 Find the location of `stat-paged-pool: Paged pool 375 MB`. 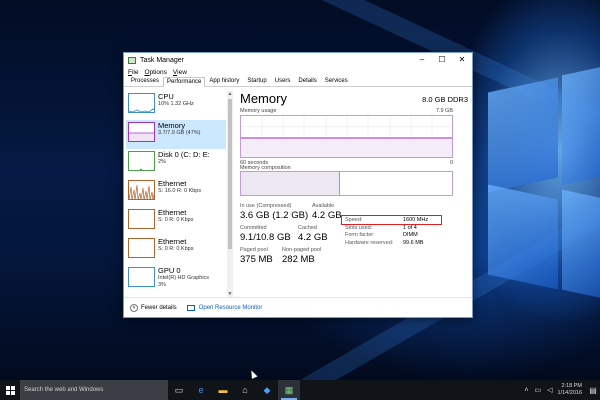

stat-paged-pool: Paged pool 375 MB is located at coordinates (256, 256).